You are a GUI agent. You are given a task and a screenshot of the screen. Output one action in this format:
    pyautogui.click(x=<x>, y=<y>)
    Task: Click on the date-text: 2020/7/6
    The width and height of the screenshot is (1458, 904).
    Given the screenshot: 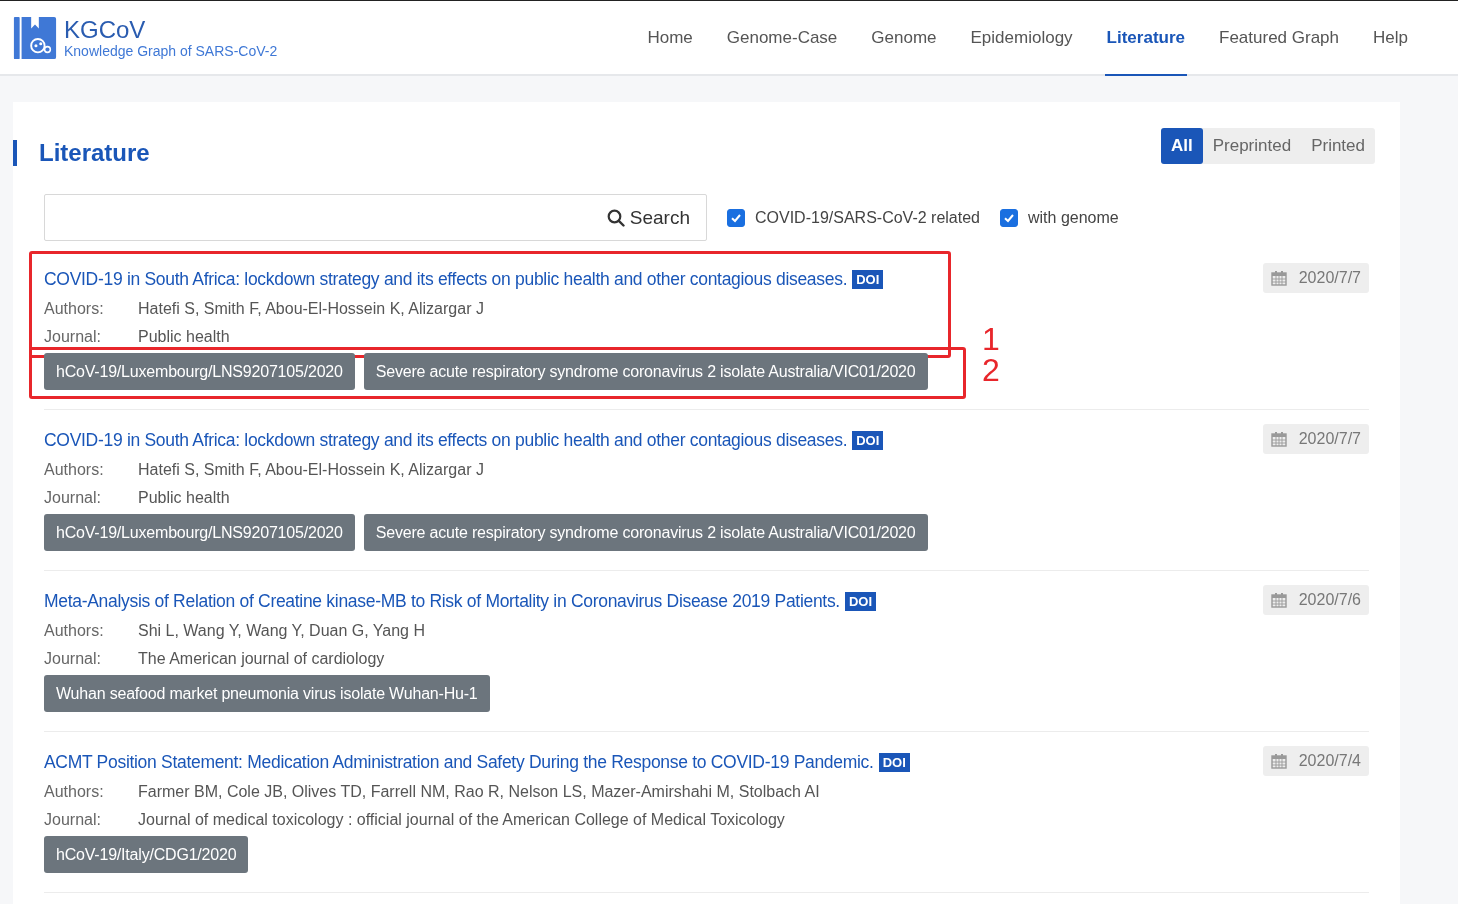 What is the action you would take?
    pyautogui.click(x=1329, y=600)
    